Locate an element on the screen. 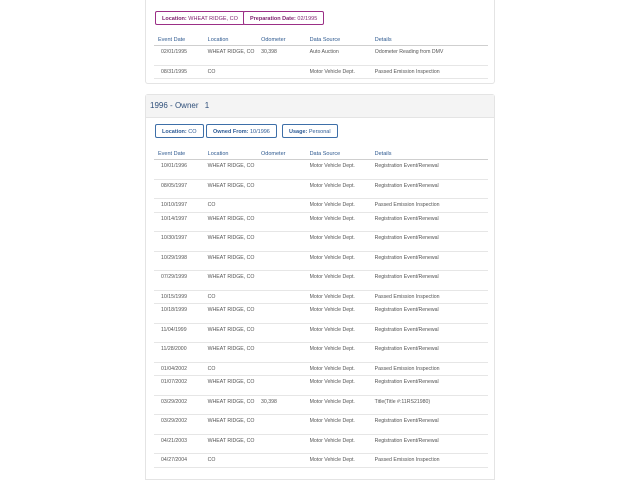 This screenshot has width=640, height=480. event-date-cell: 10/15/1999 is located at coordinates (179, 297).